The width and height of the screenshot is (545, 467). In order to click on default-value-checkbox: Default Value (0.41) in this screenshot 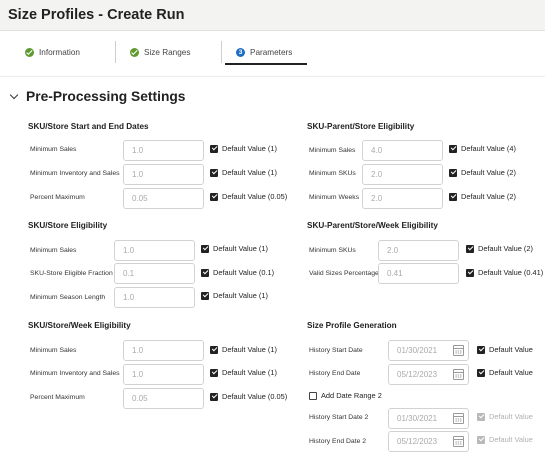, I will do `click(504, 272)`.